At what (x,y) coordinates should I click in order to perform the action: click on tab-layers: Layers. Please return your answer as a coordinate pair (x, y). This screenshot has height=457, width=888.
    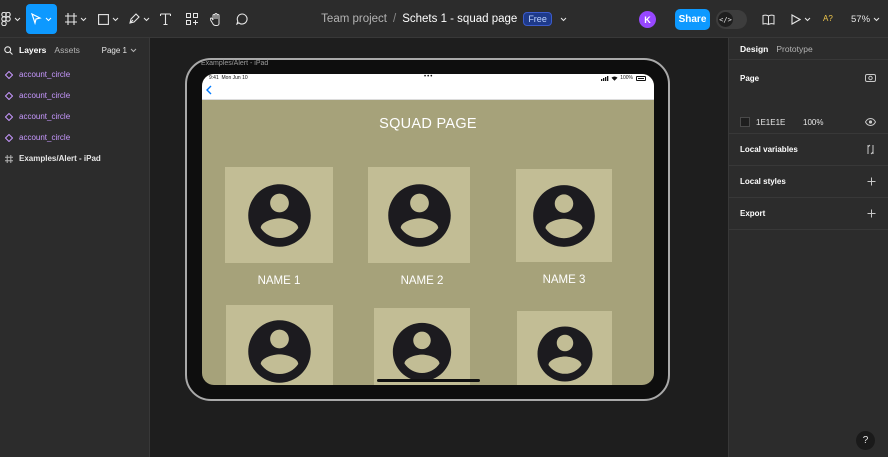
    Looking at the image, I should click on (32, 50).